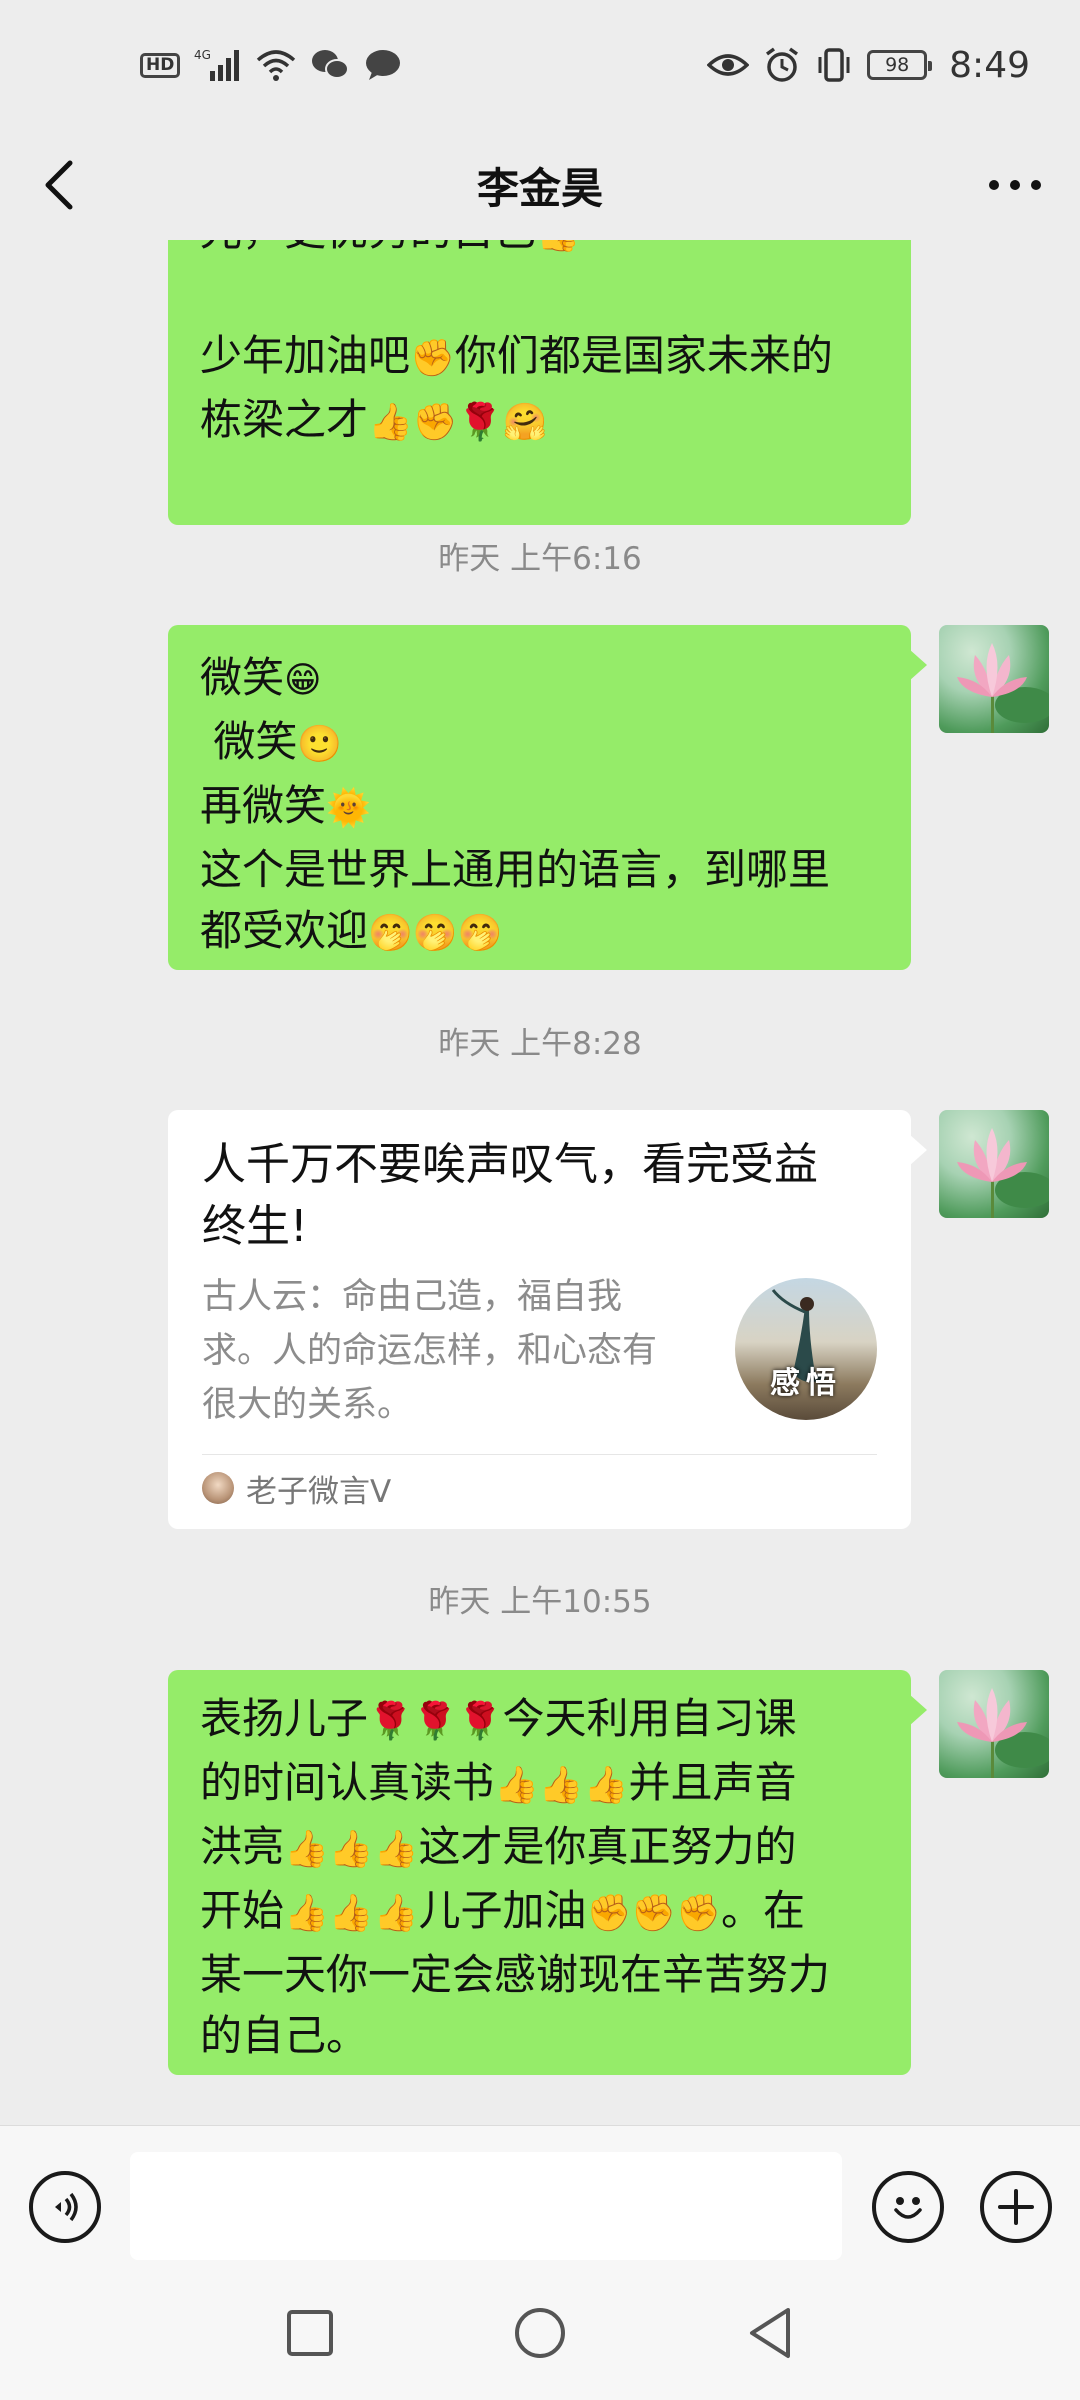 This screenshot has width=1080, height=2400. What do you see at coordinates (515, 1974) in the screenshot?
I see `message-line: 某一天你一定会感谢现在辛苦努力` at bounding box center [515, 1974].